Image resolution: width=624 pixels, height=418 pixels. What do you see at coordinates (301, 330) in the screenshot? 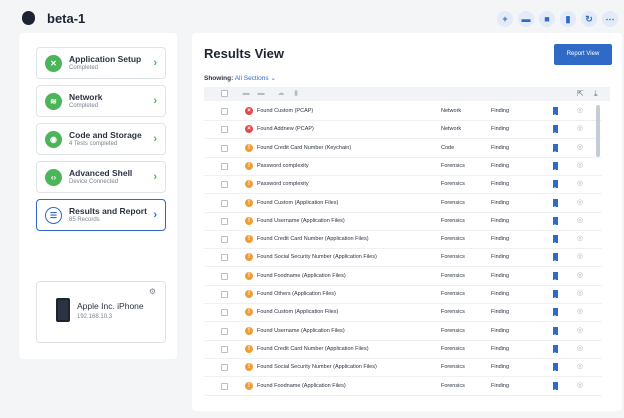
I see `finding-name: Found Username (Application Files)` at bounding box center [301, 330].